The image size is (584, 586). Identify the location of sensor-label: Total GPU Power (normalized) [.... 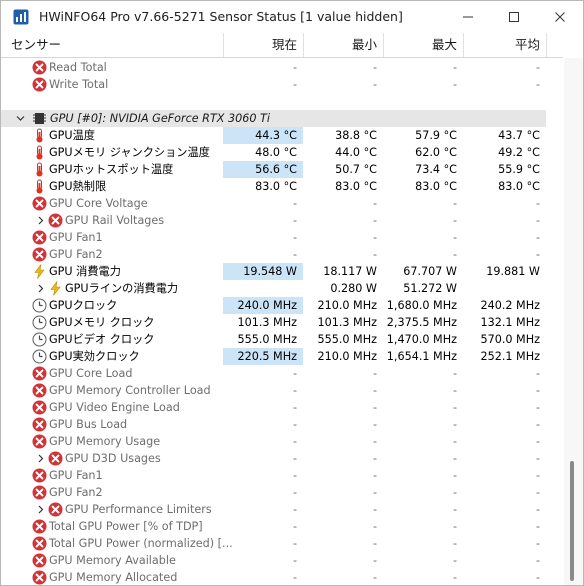
(141, 543).